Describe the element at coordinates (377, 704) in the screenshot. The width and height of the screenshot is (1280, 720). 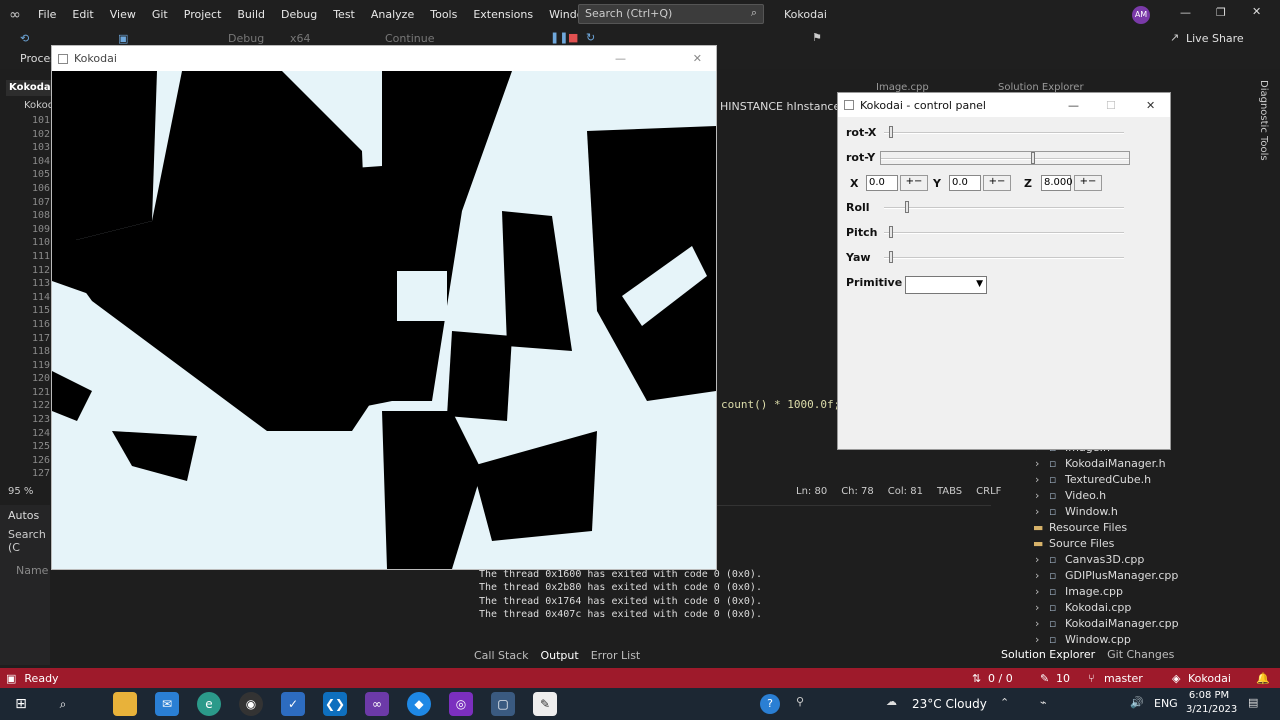
I see `visual-studio-icon: ∞` at that location.